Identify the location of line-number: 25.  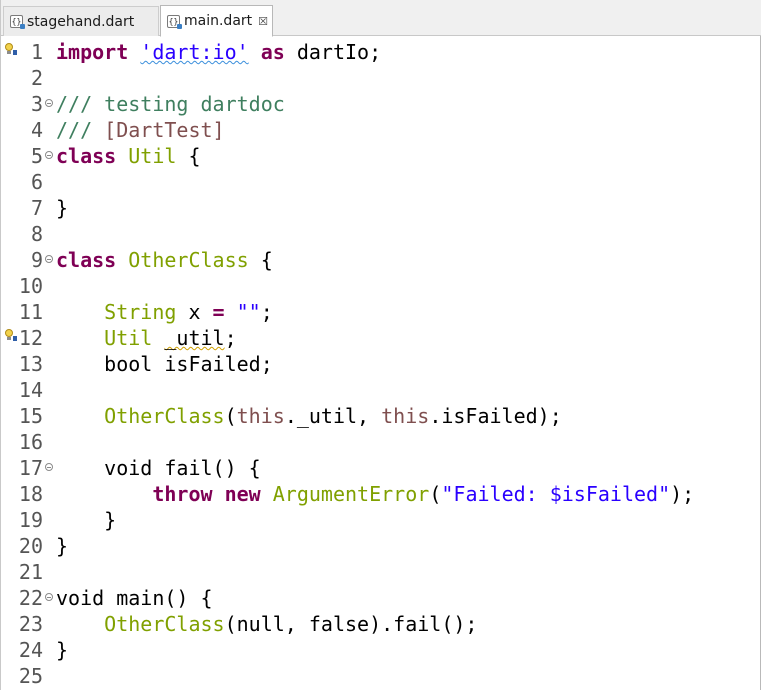
(30, 676).